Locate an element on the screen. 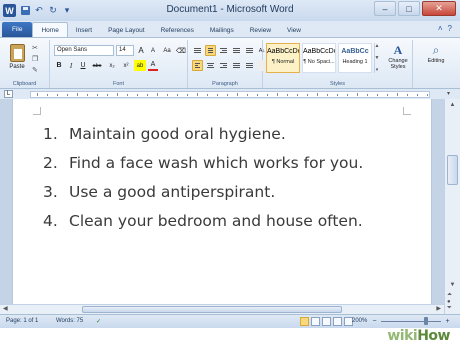  redo-icon: ↻ is located at coordinates (53, 10).